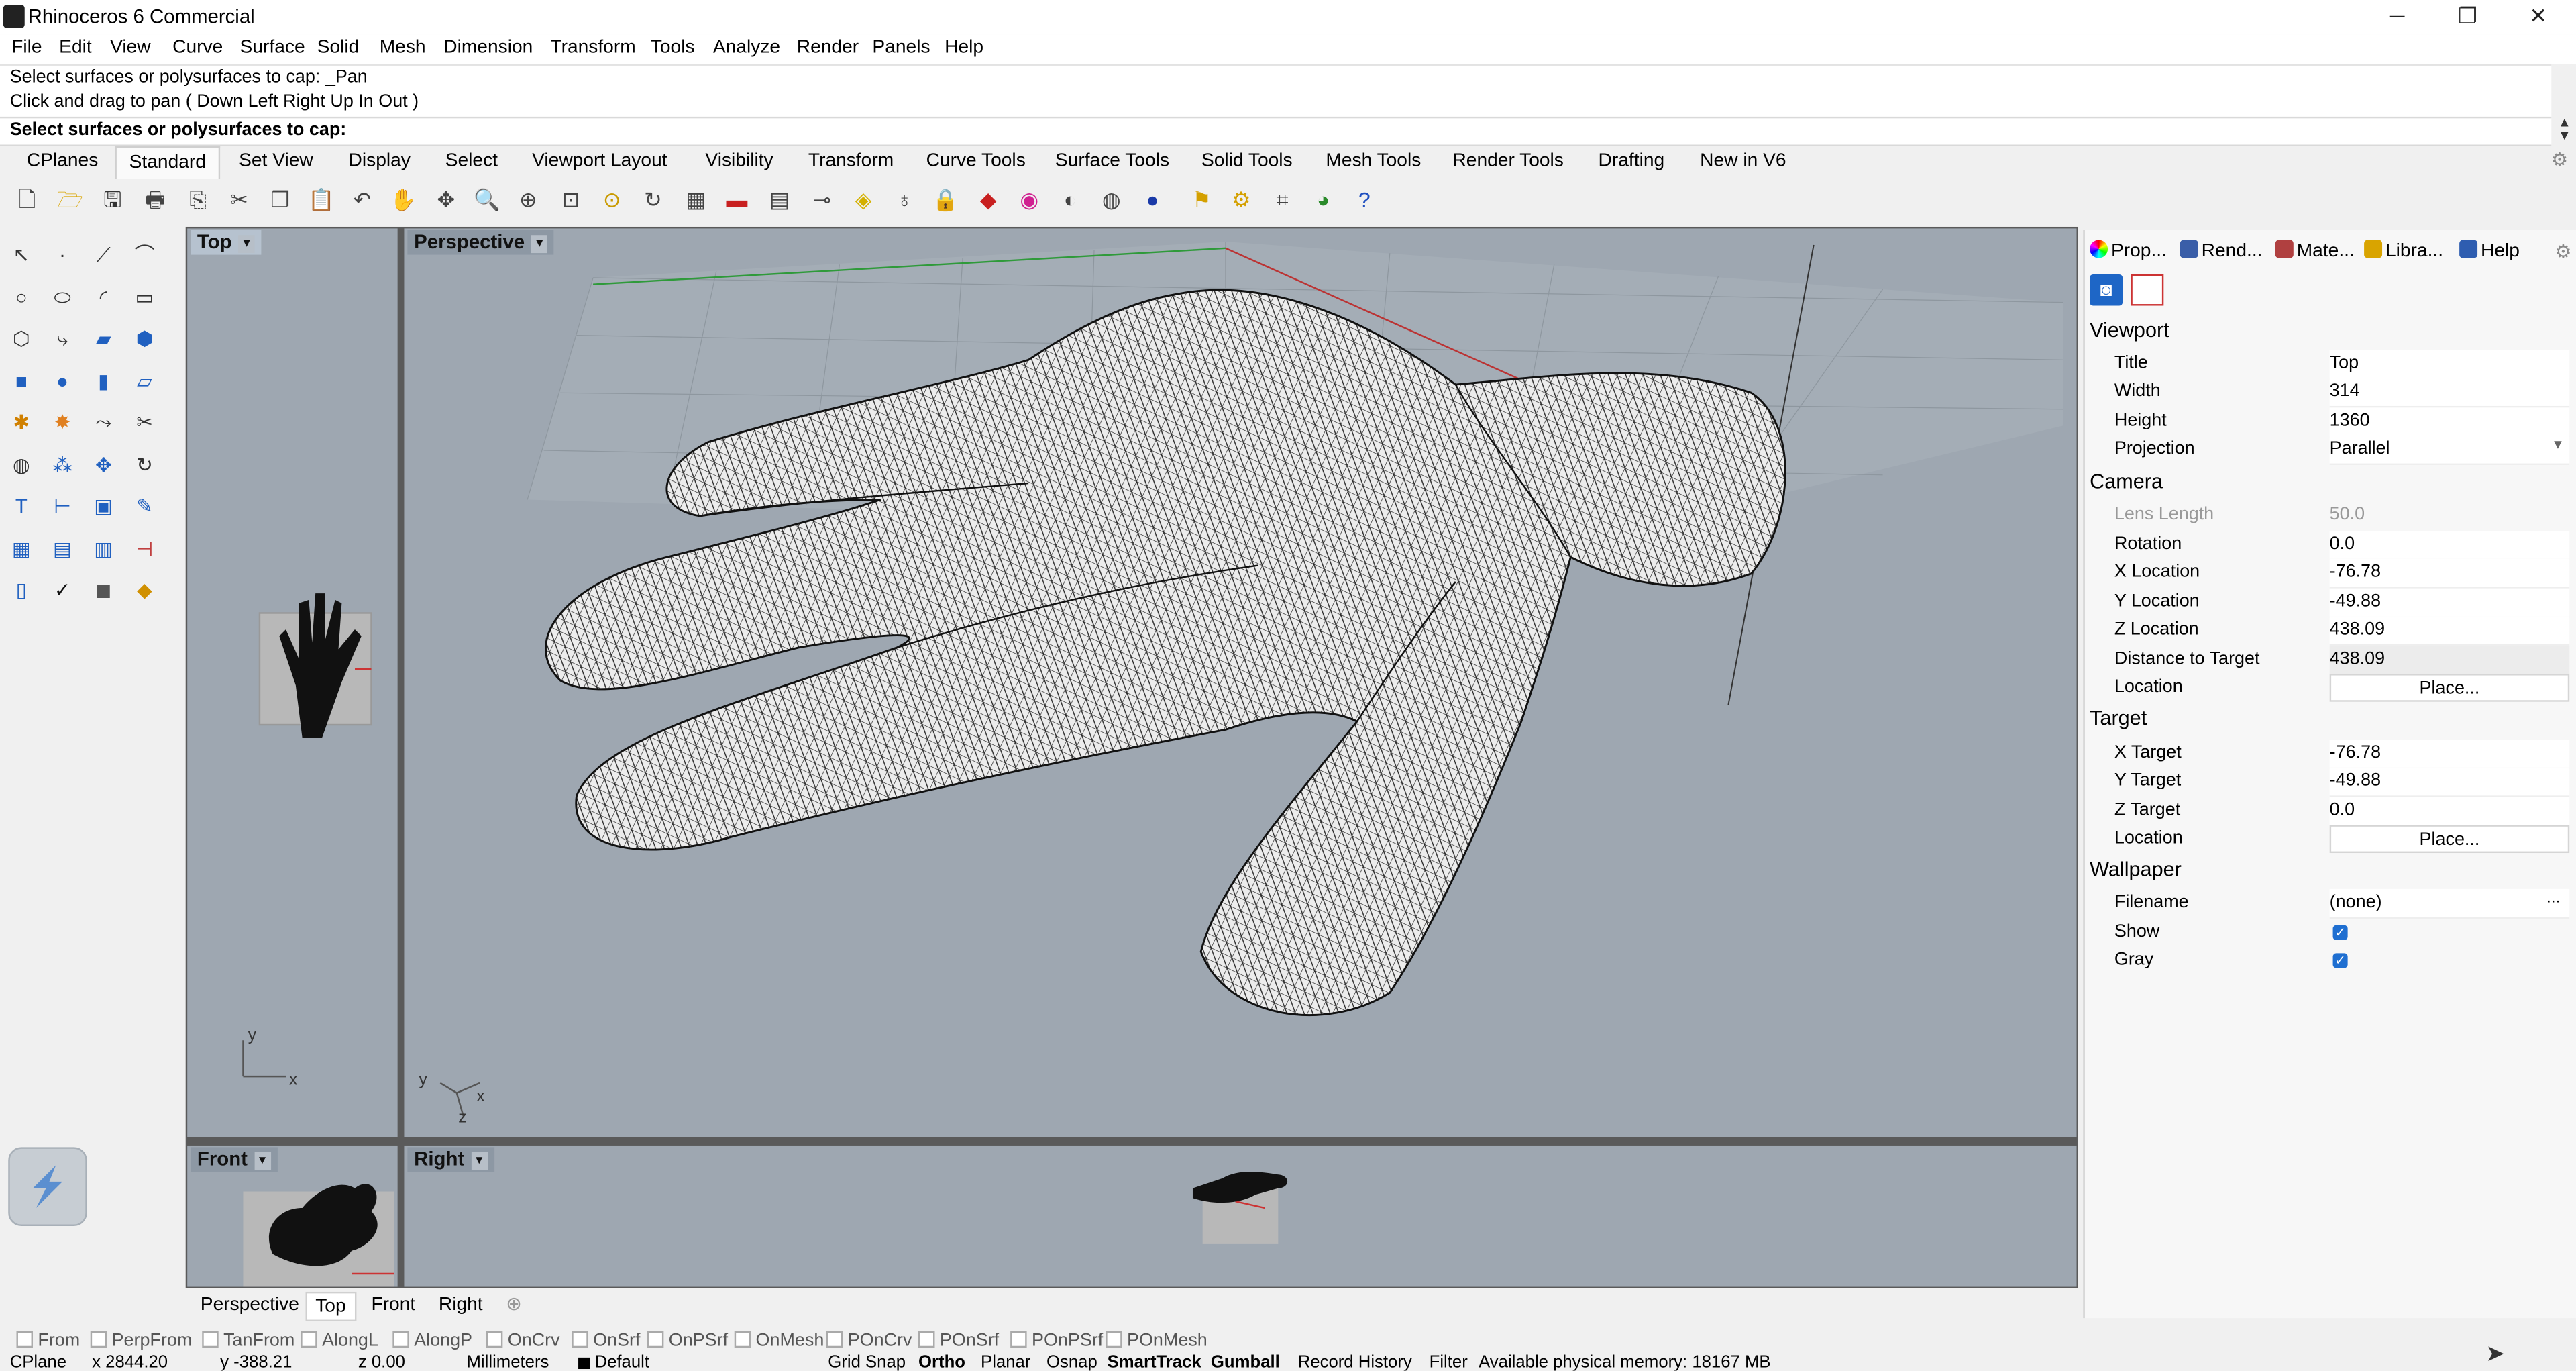 This screenshot has height=1371, width=2576. I want to click on menu-curve: Curve, so click(197, 47).